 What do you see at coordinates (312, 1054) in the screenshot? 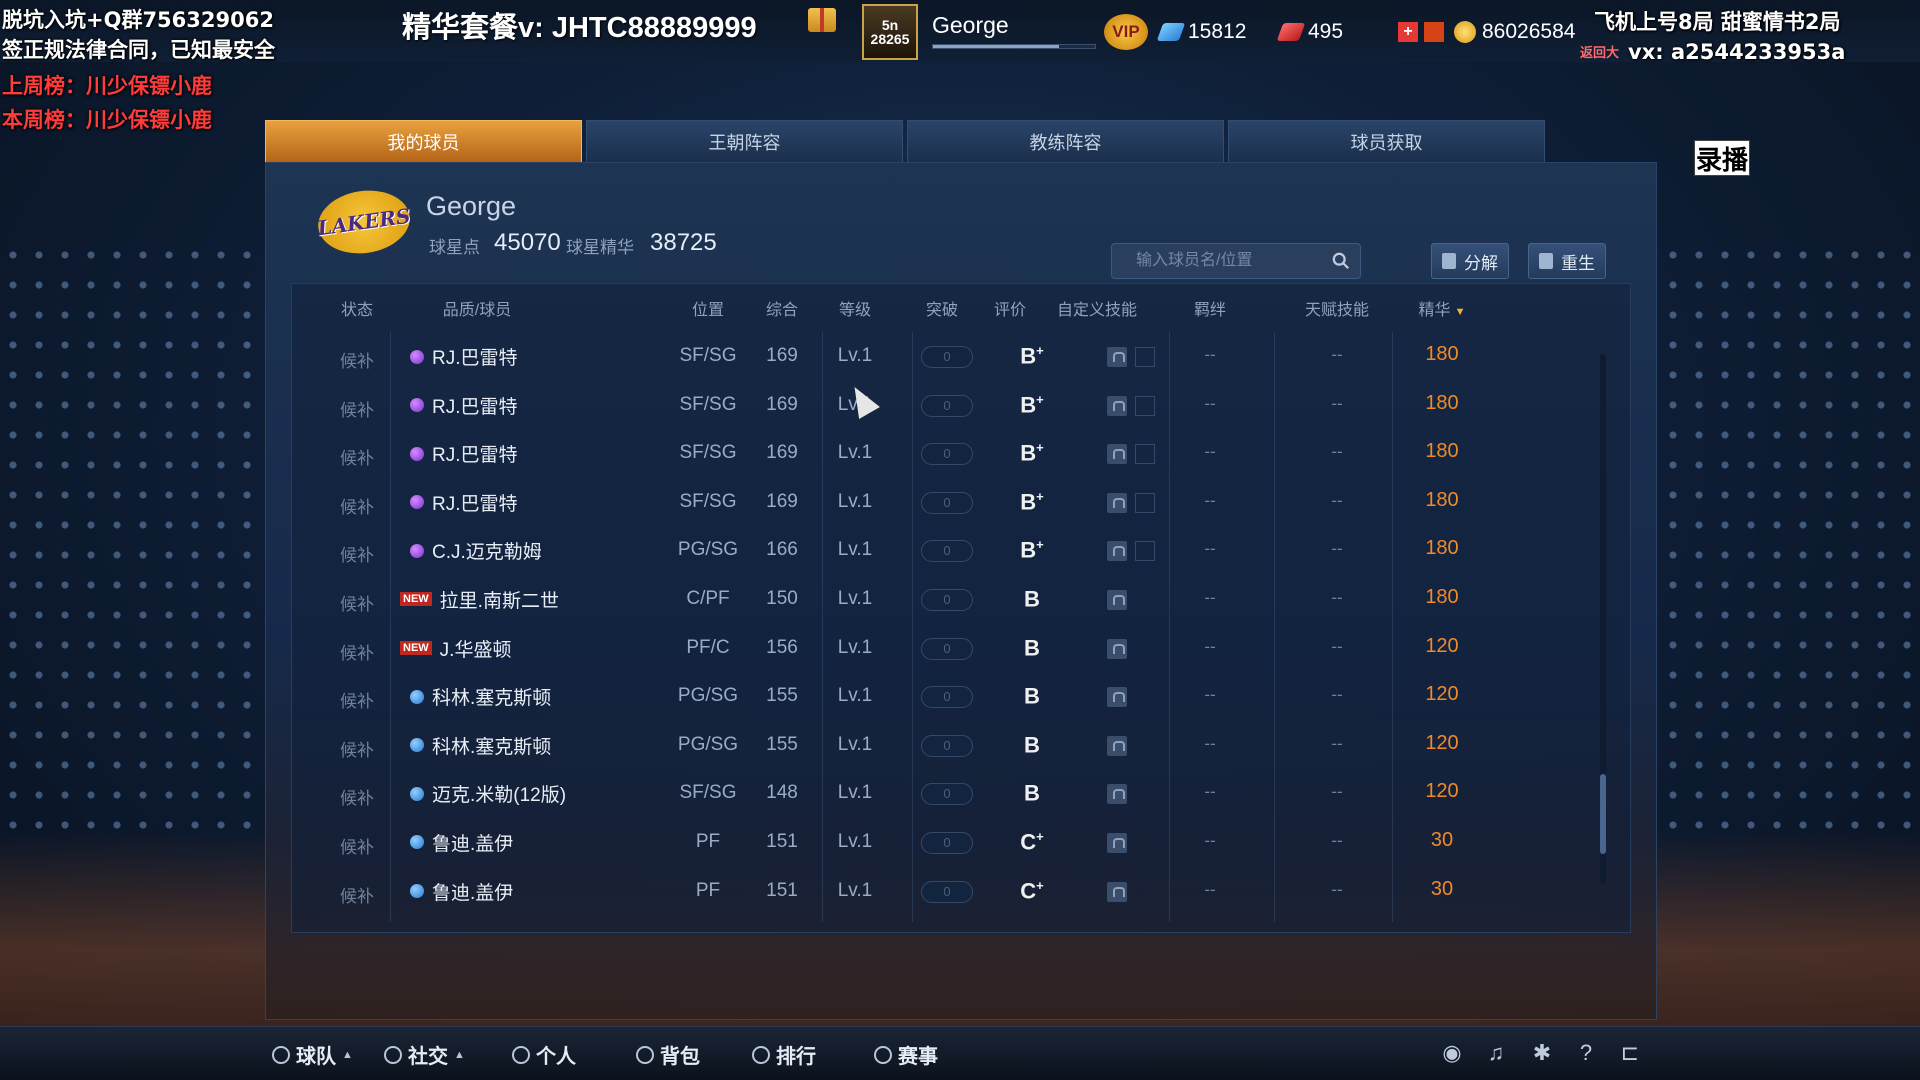
I see `nav-team: 球队 ▲` at bounding box center [312, 1054].